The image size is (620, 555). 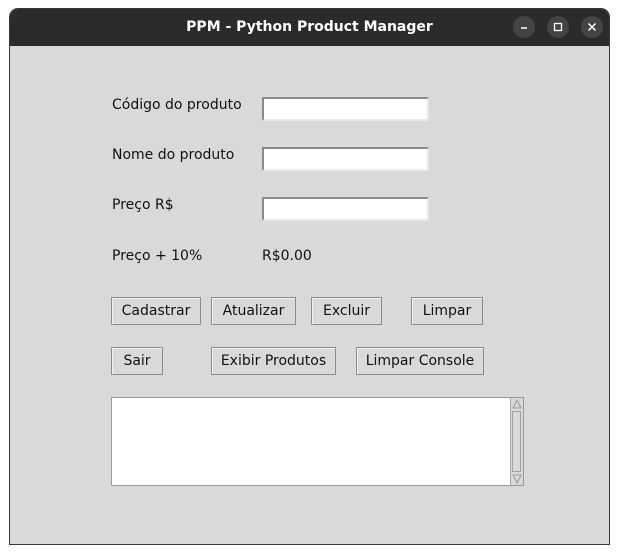 I want to click on excluir-button: Excluir, so click(x=346, y=311).